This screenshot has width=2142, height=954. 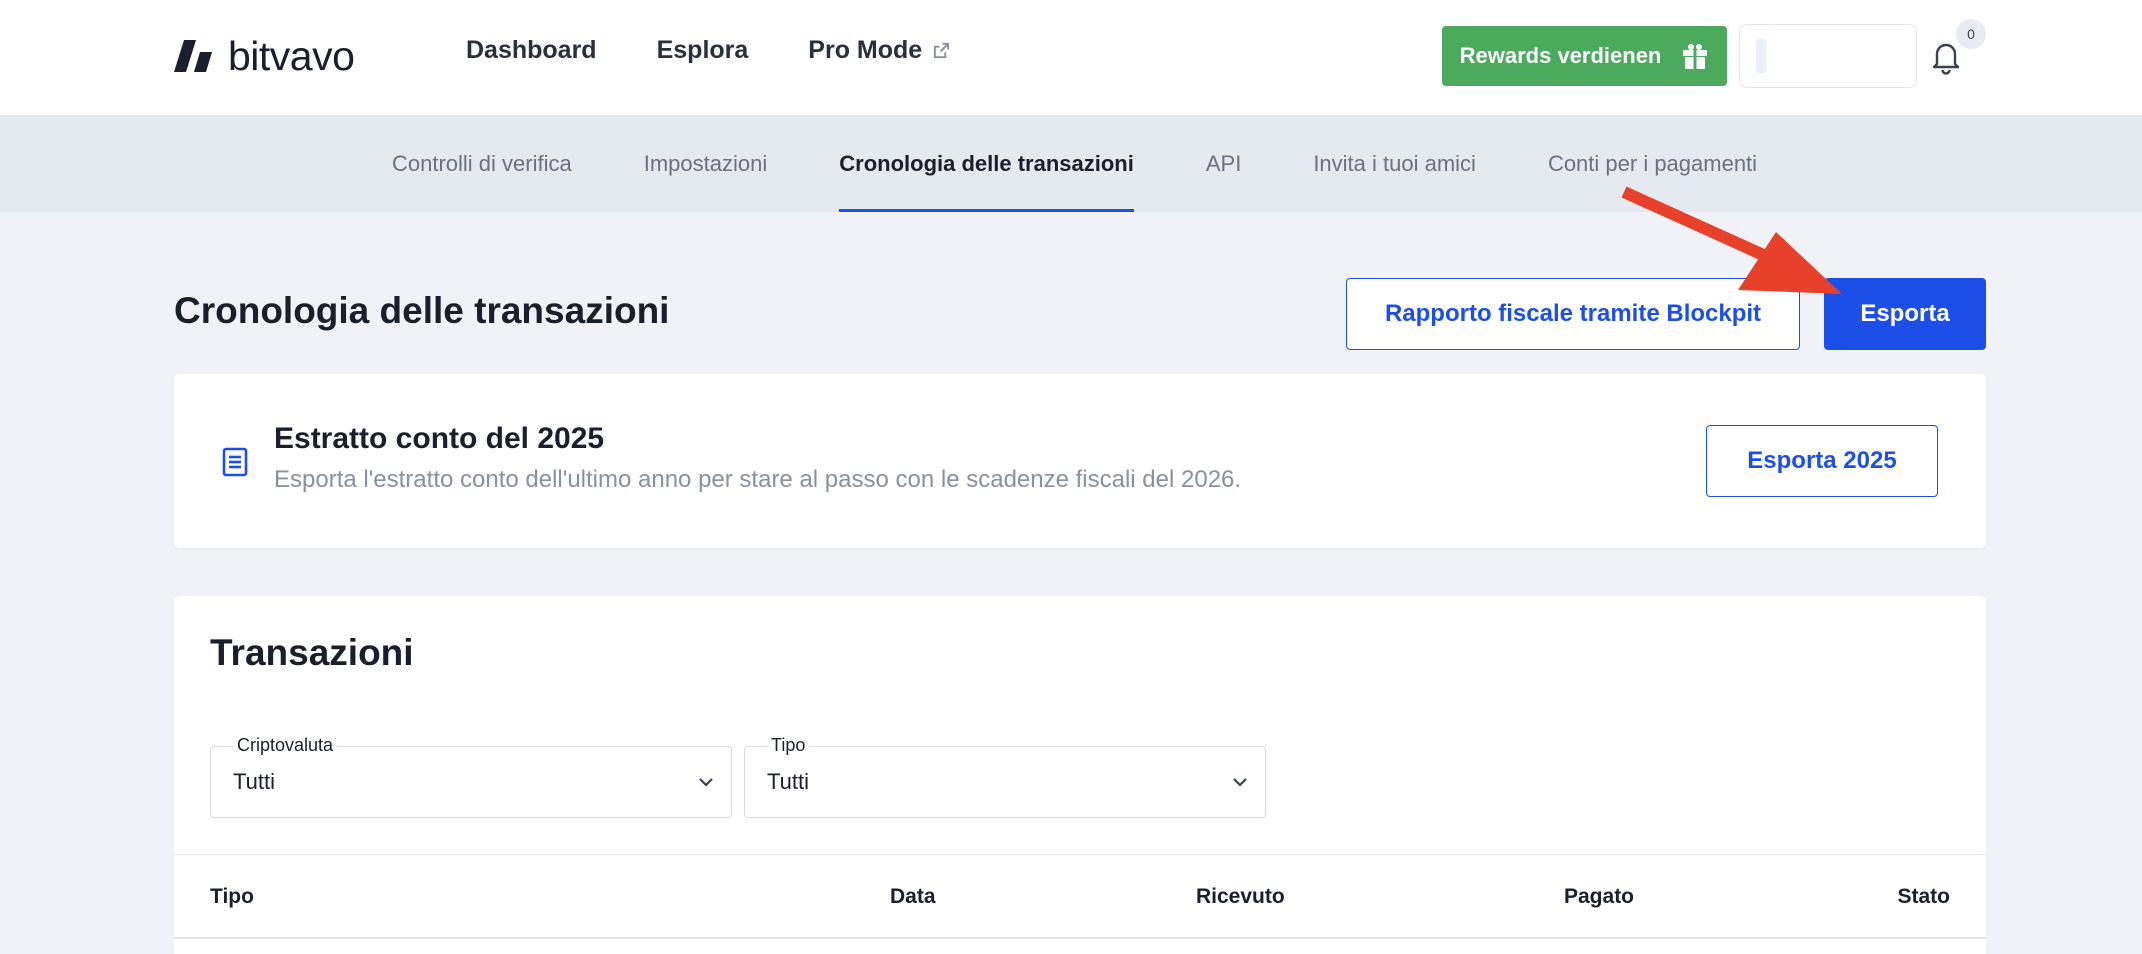 I want to click on transactions-table-header: Tipo Data Ricevuto Pagato Stato, so click(x=1080, y=897).